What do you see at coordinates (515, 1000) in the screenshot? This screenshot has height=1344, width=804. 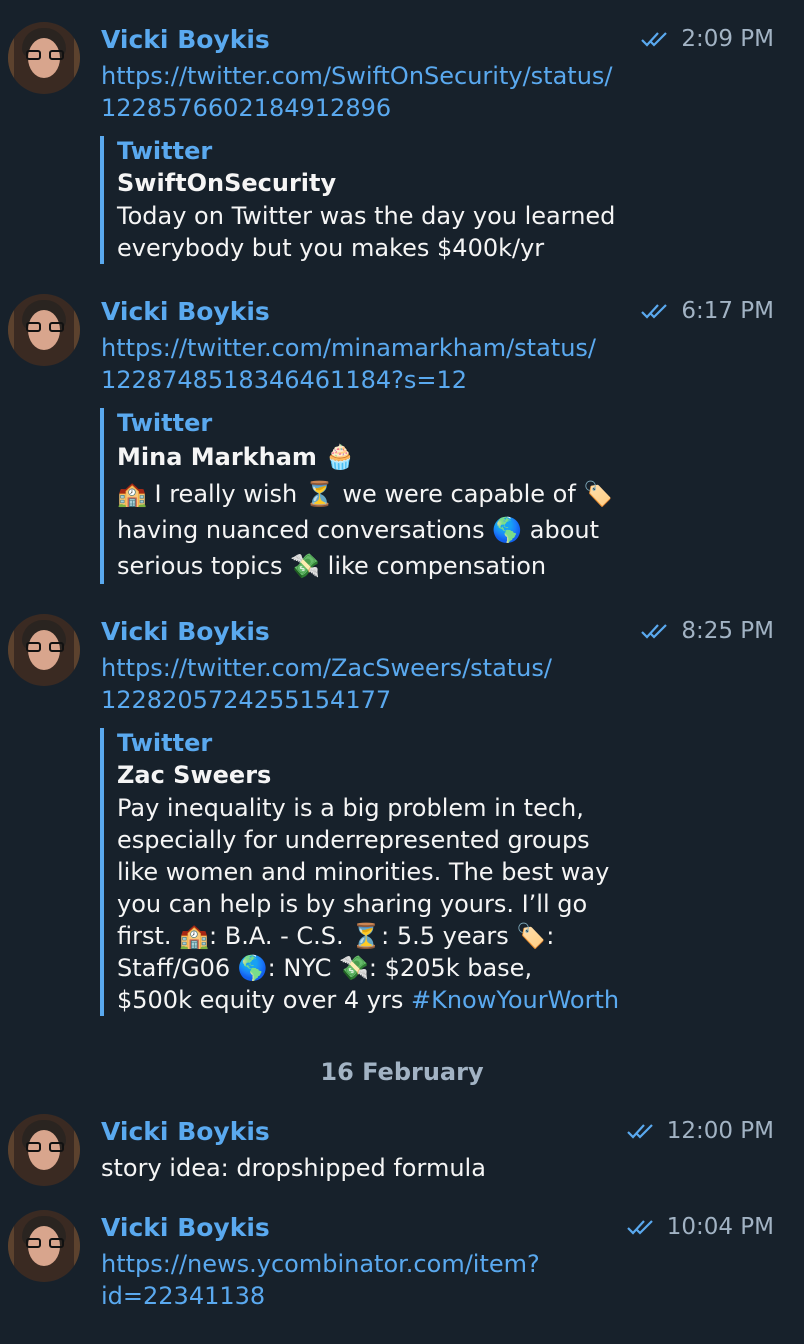 I see `hashtag-link: #KnowYourWorth` at bounding box center [515, 1000].